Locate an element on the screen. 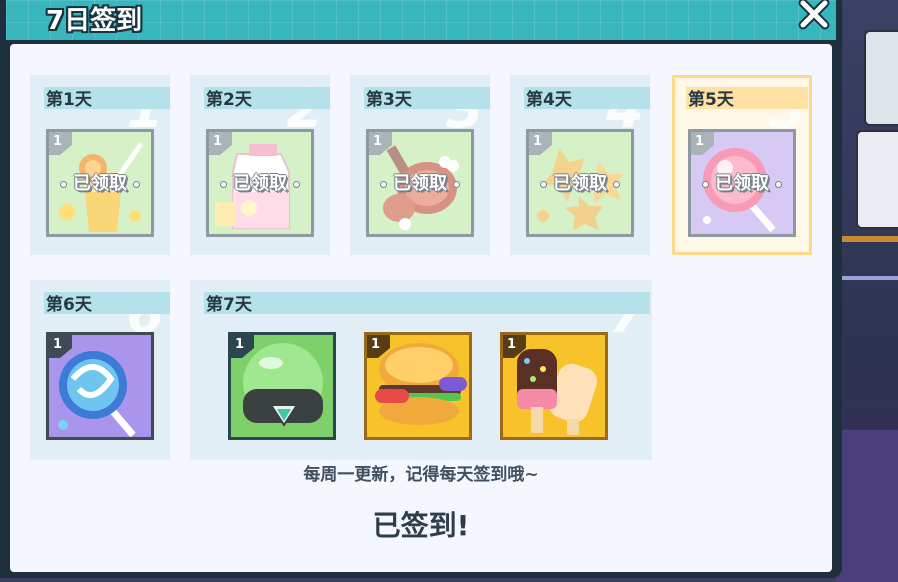 This screenshot has height=582, width=898. close-icon is located at coordinates (814, 16).